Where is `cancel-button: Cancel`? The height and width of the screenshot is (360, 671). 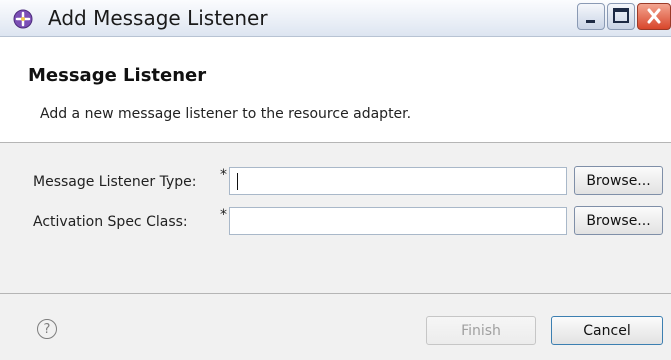 cancel-button: Cancel is located at coordinates (607, 330).